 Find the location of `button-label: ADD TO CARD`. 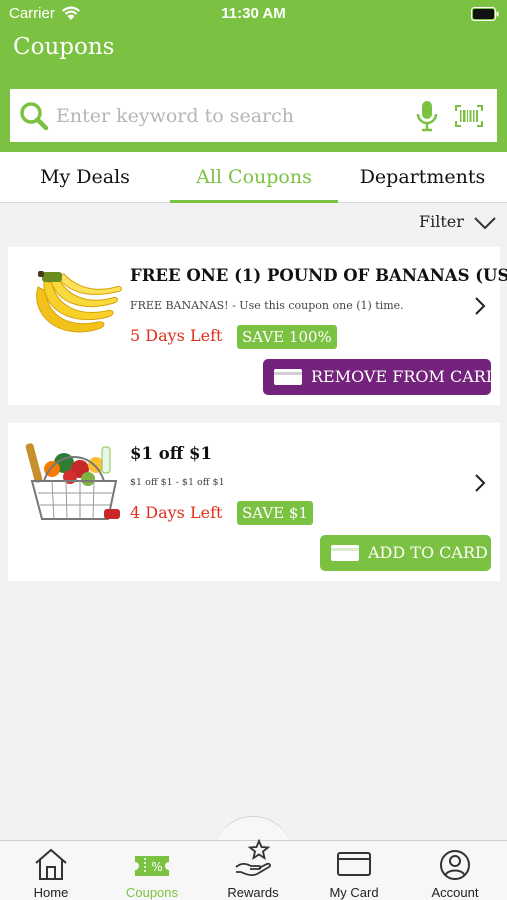

button-label: ADD TO CARD is located at coordinates (428, 552).